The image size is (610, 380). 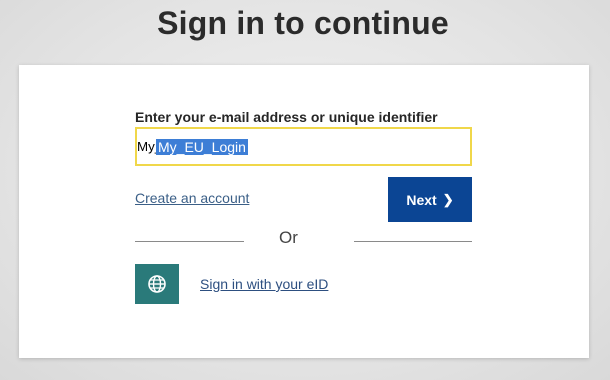 I want to click on eid-icon-button, so click(x=157, y=284).